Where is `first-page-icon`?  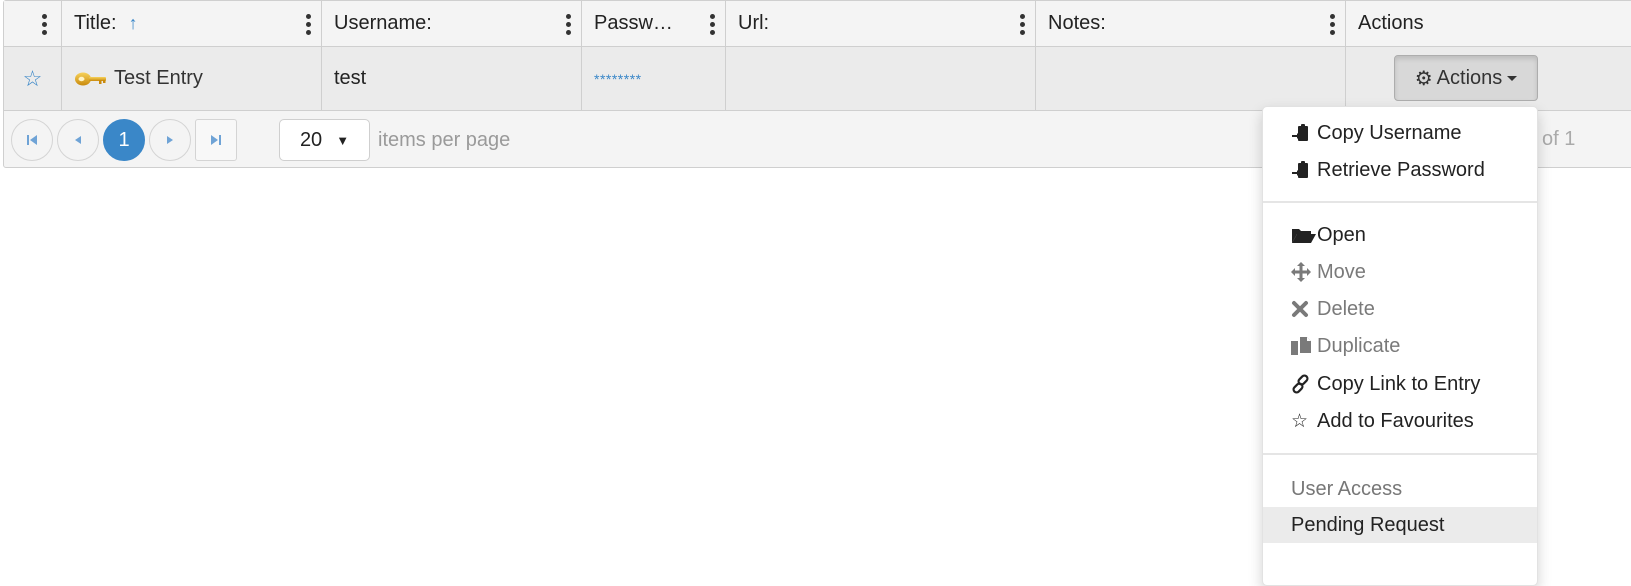
first-page-icon is located at coordinates (32, 140).